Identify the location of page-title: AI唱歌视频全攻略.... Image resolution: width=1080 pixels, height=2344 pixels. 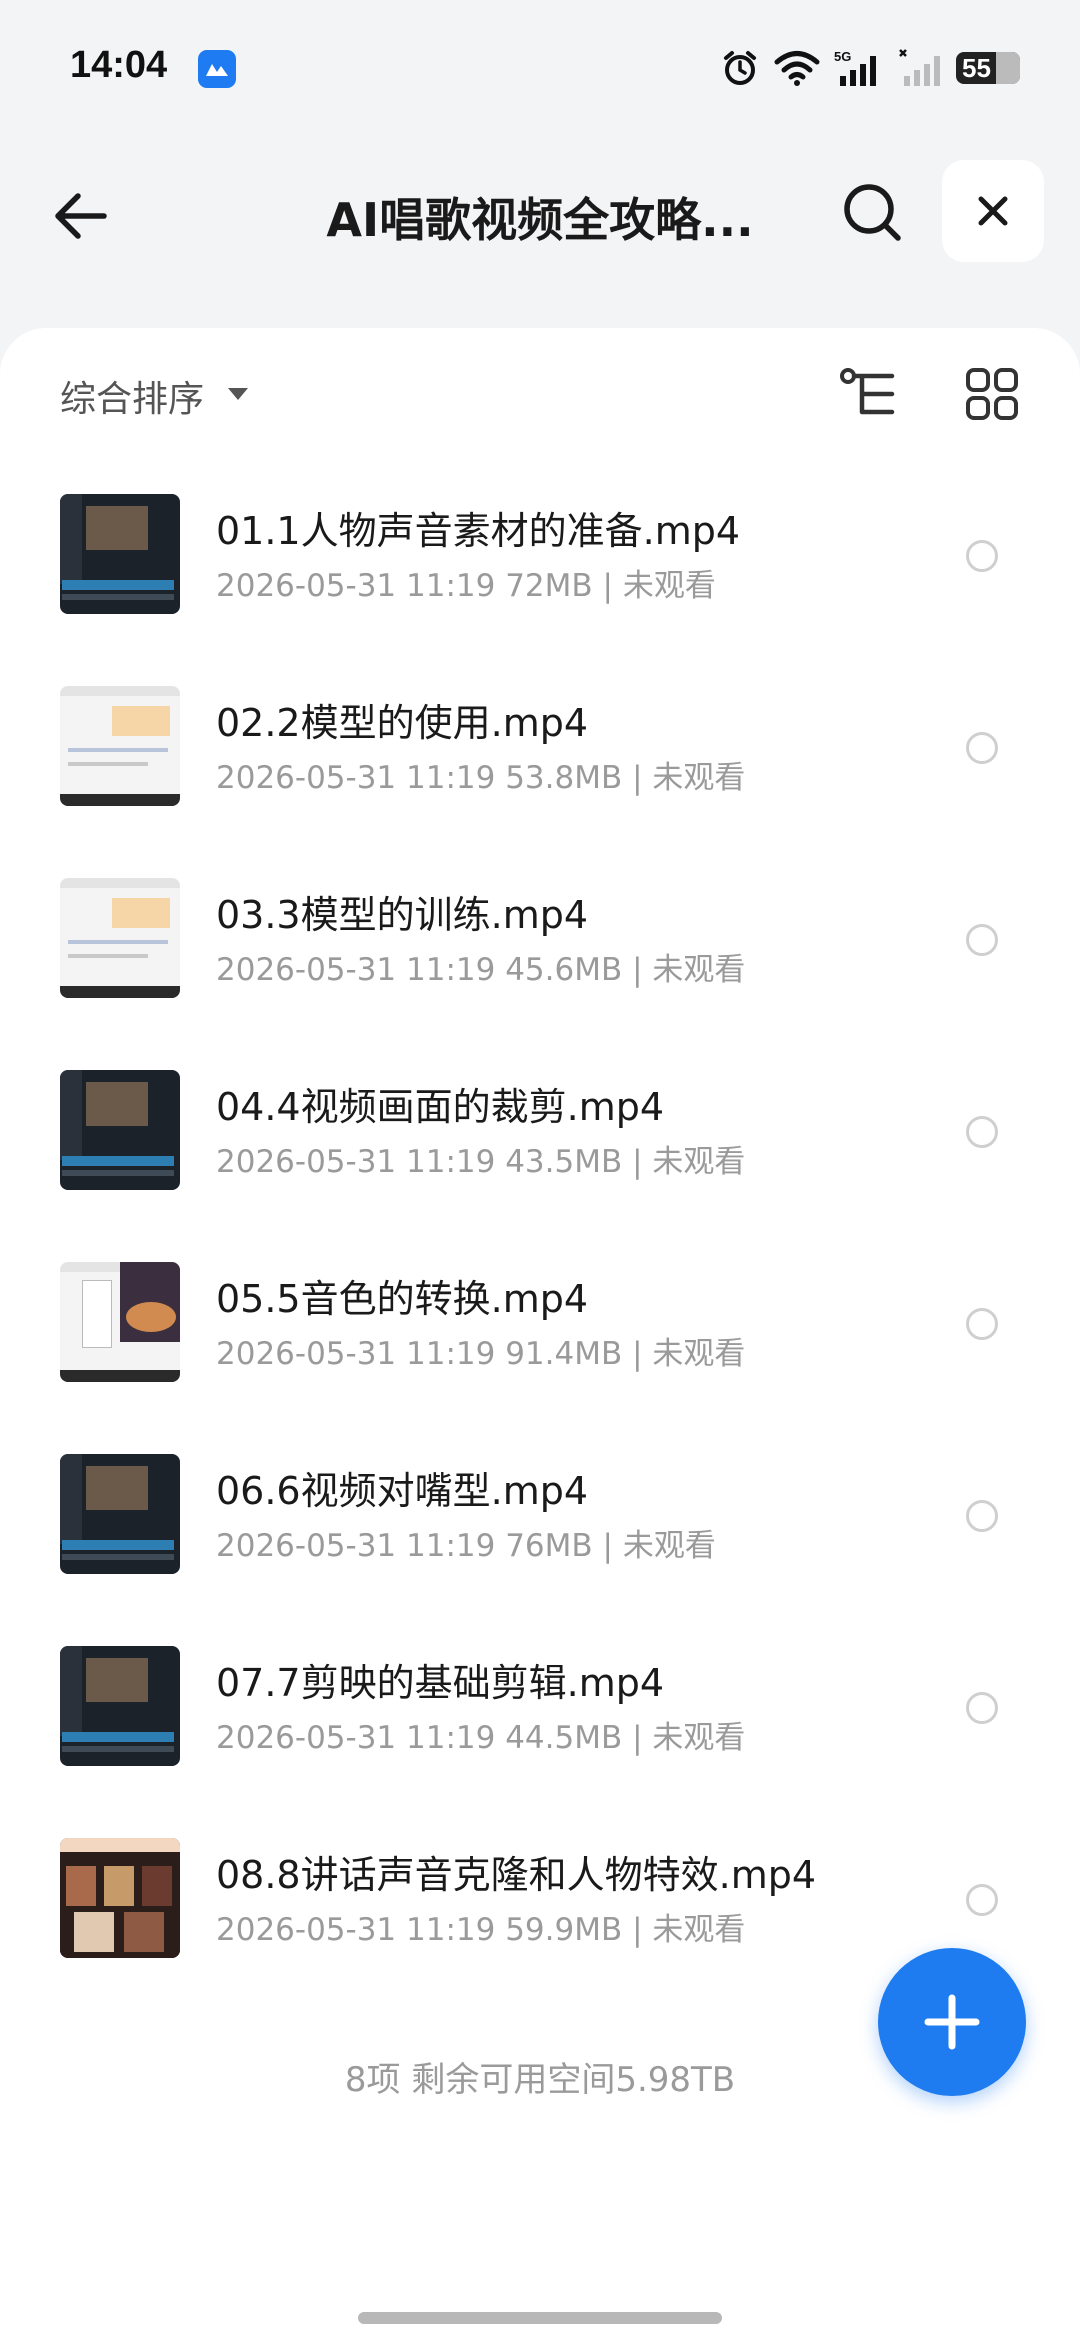
(540, 220).